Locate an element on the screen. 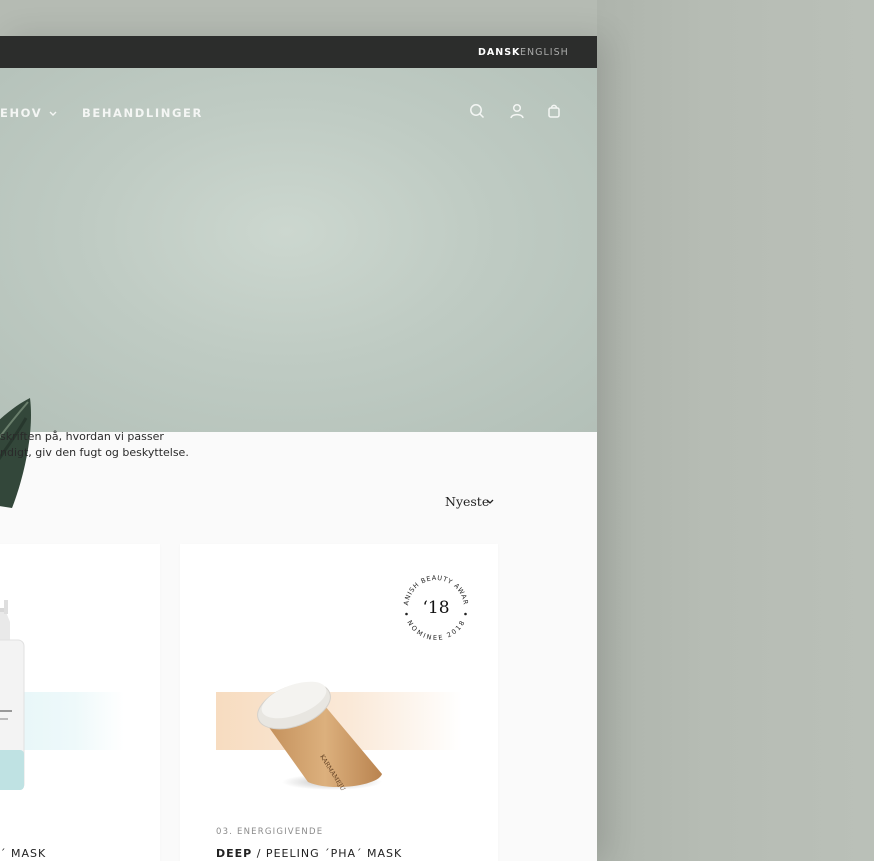 The image size is (874, 861). product-bottle-image is located at coordinates (12, 695).